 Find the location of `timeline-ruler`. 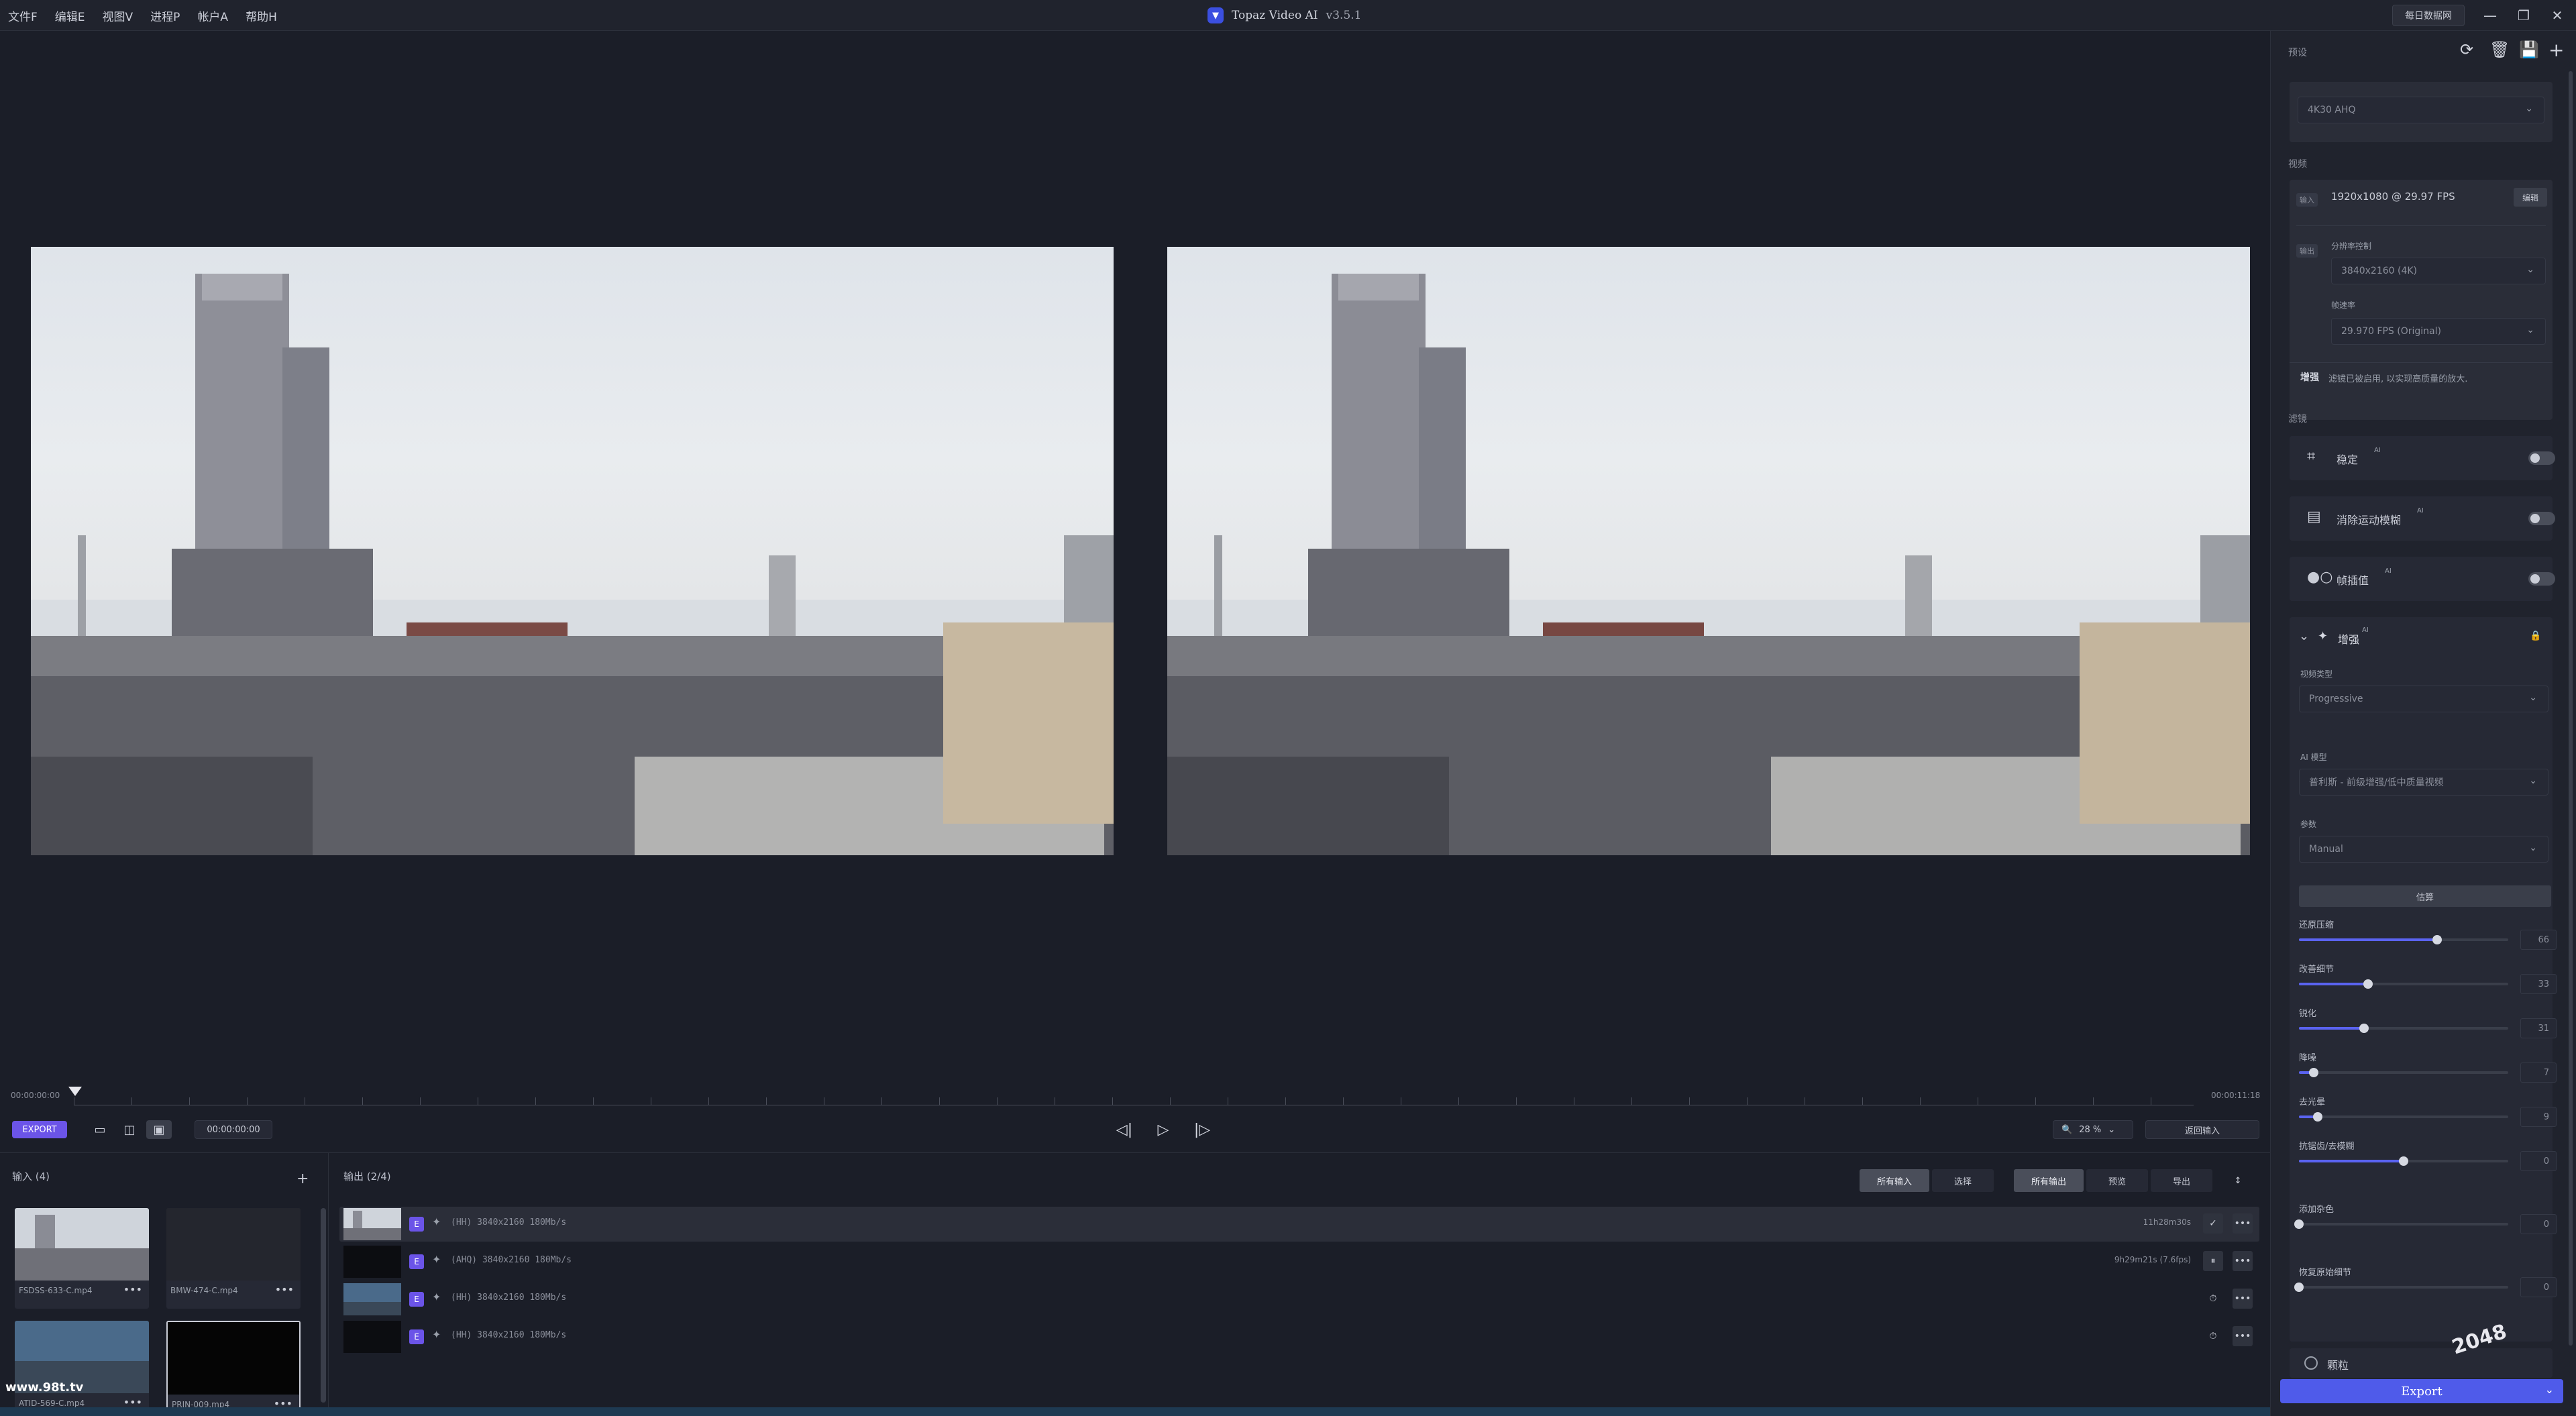

timeline-ruler is located at coordinates (1134, 1101).